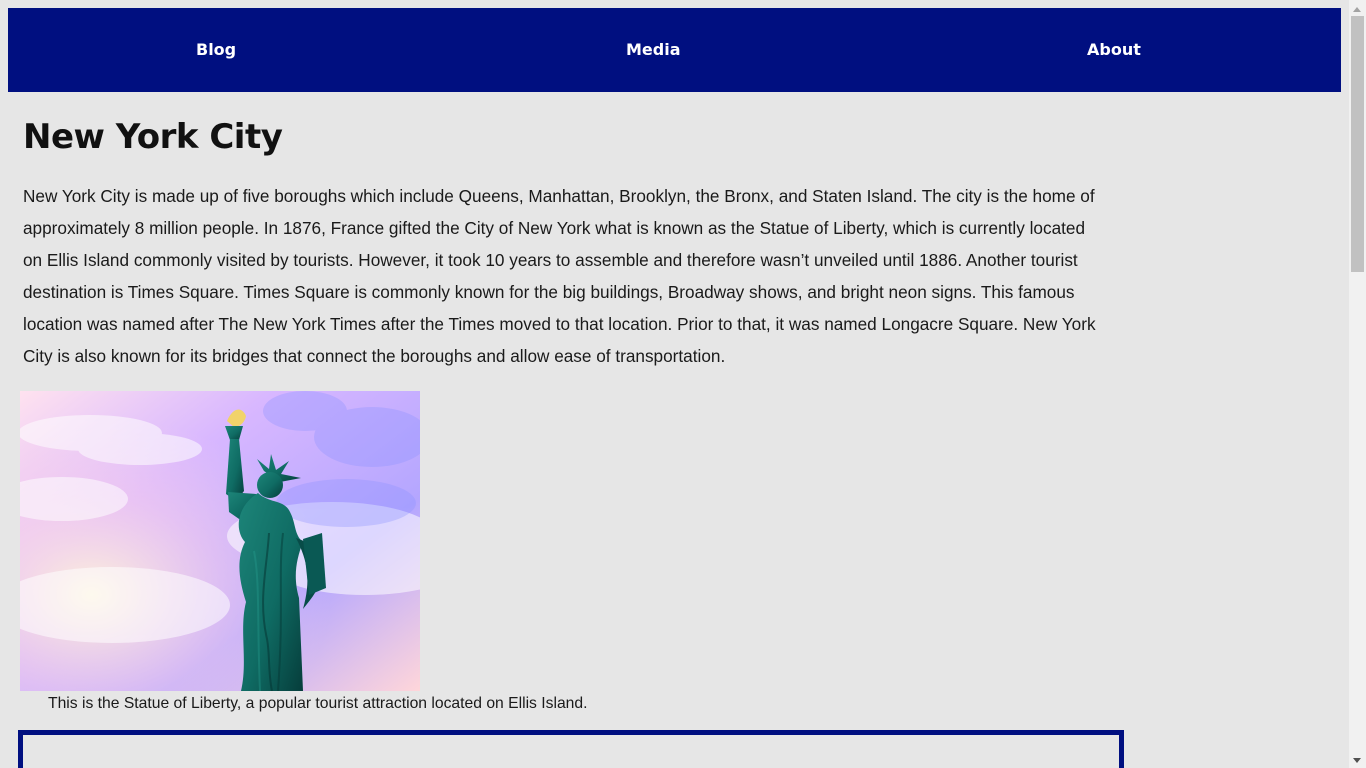 The height and width of the screenshot is (768, 1366). I want to click on top-navigation-bar: Blog Media About, so click(674, 50).